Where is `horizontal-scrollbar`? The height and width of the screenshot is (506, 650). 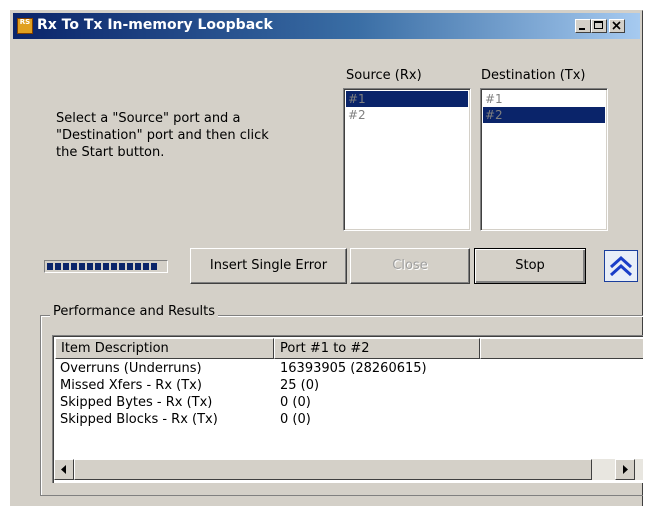
horizontal-scrollbar is located at coordinates (348, 469).